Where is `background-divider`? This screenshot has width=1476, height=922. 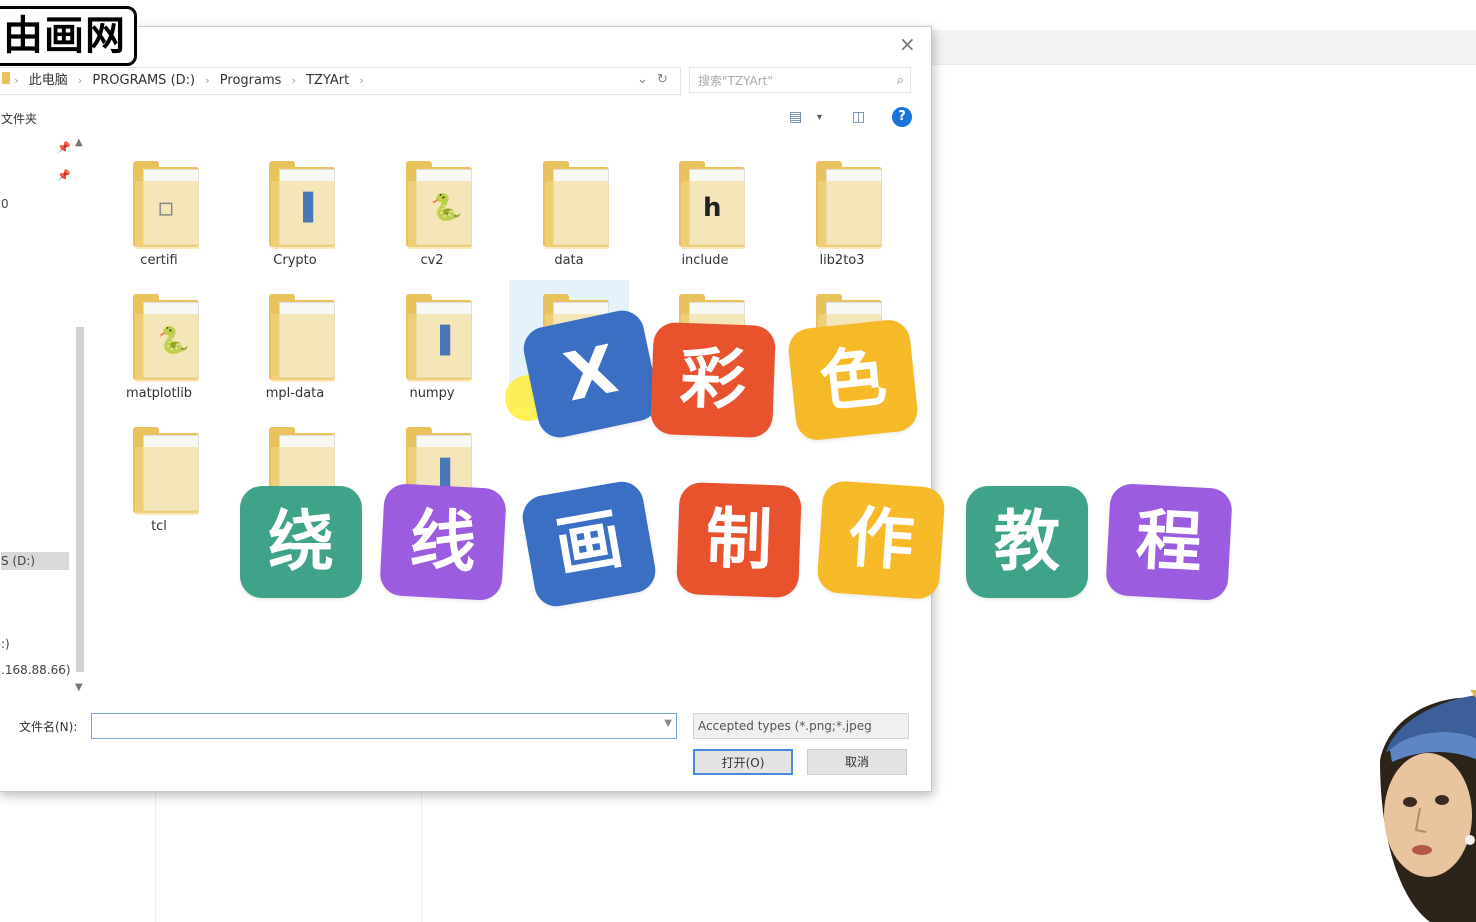 background-divider is located at coordinates (1203, 64).